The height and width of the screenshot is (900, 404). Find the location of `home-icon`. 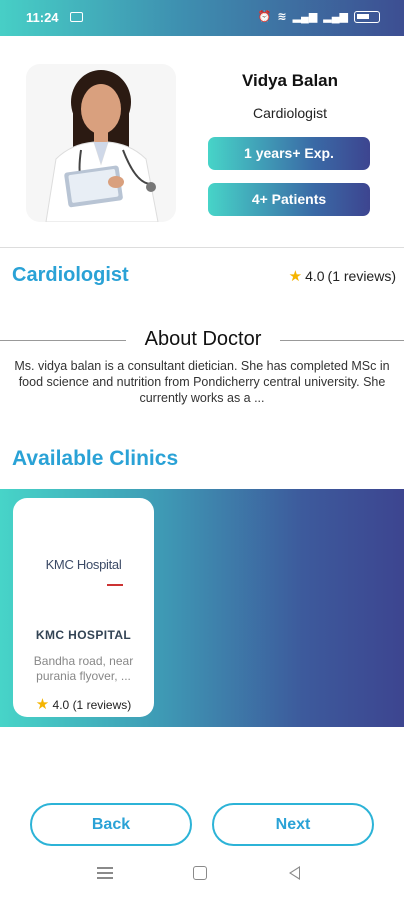

home-icon is located at coordinates (200, 873).